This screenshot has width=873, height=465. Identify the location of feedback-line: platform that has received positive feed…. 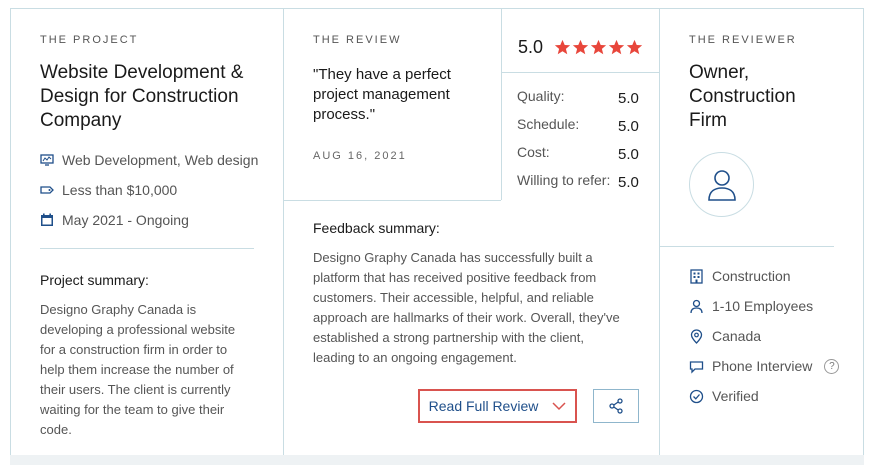
(455, 277).